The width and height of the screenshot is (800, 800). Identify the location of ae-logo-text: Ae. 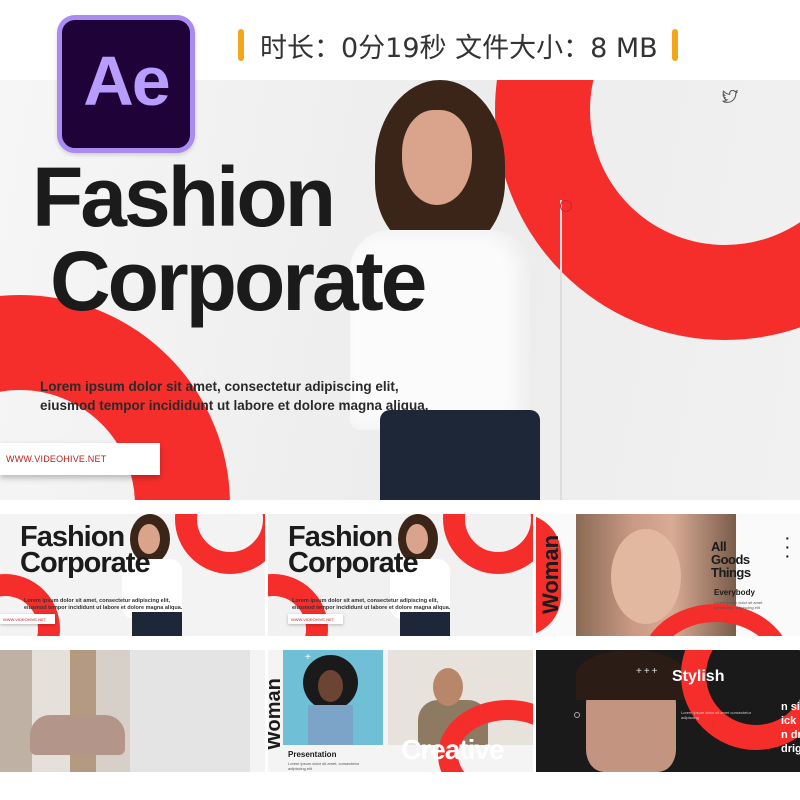
(126, 81).